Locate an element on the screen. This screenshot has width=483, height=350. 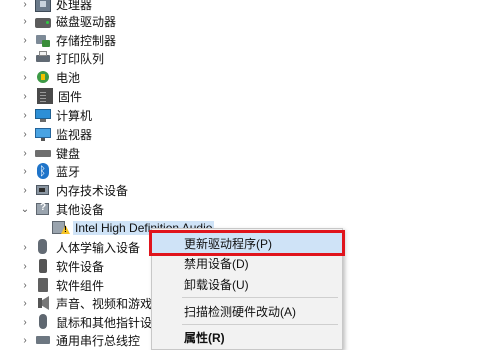
chevron-down-icon: ⌄ is located at coordinates (25, 209).